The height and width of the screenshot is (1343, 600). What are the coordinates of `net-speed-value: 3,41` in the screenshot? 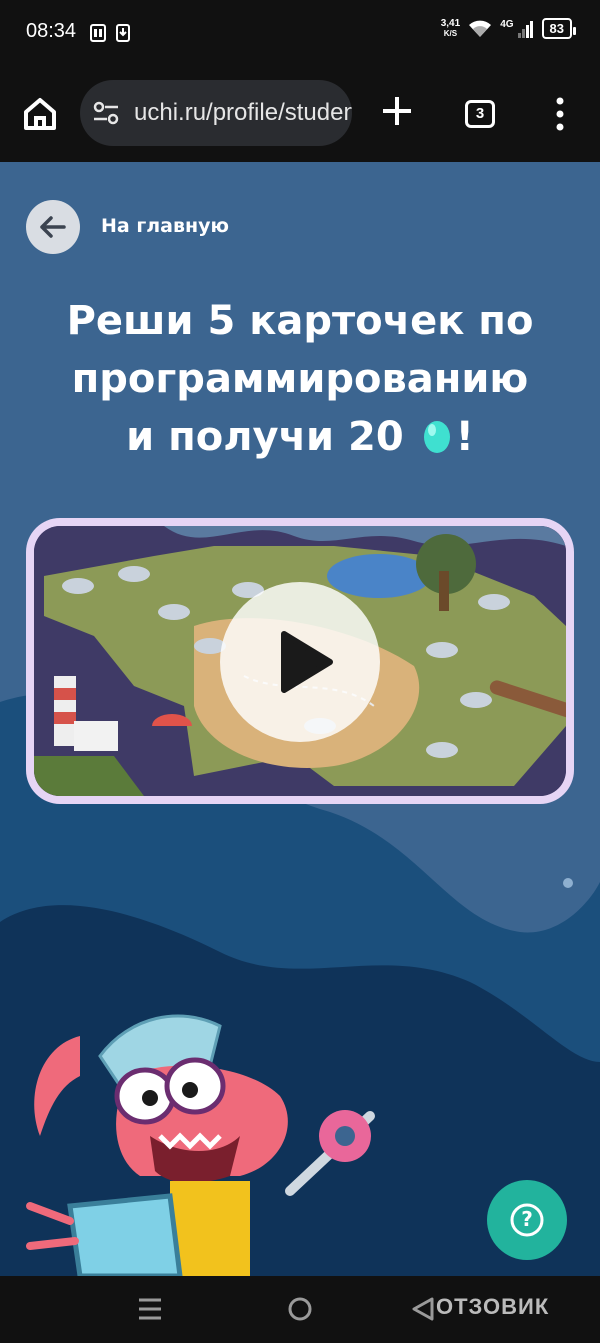 It's located at (450, 23).